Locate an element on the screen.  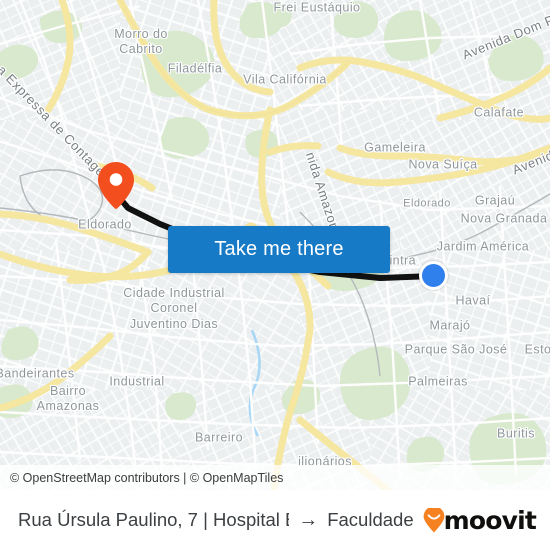
arrow-right-icon: → is located at coordinates (308, 520).